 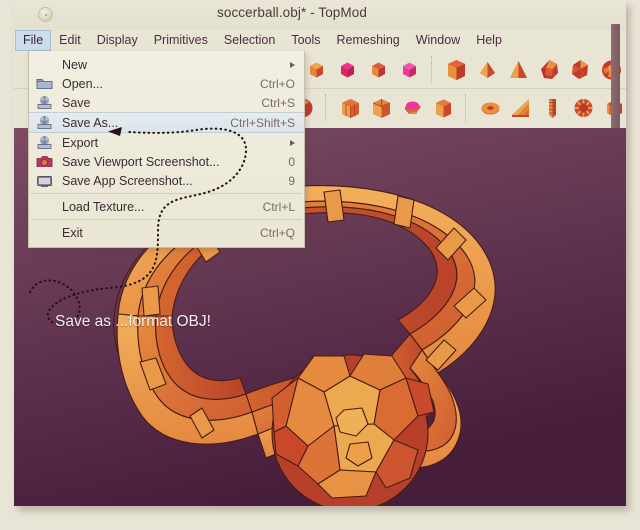 What do you see at coordinates (291, 180) in the screenshot?
I see `menu-item-shortcut: 9` at bounding box center [291, 180].